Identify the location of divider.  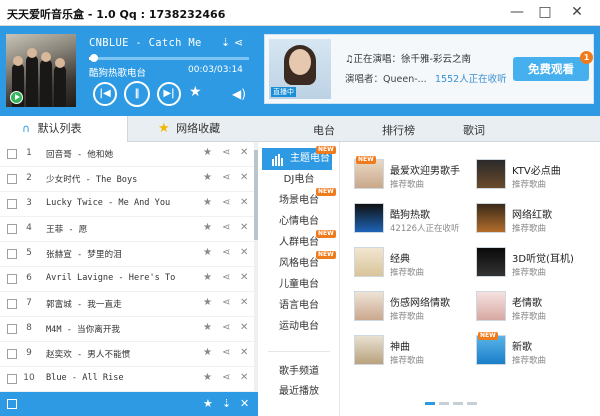
(299, 351).